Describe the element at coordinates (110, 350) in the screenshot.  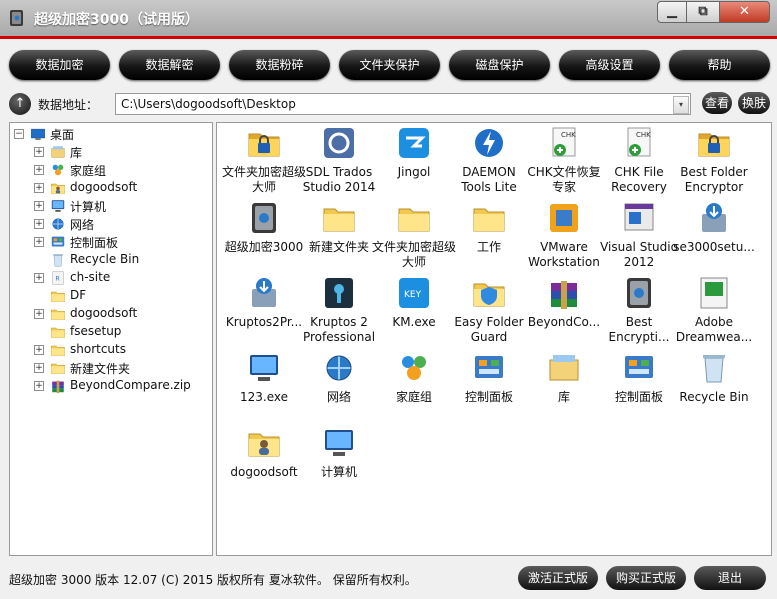
I see `tree-item: + shortcuts` at that location.